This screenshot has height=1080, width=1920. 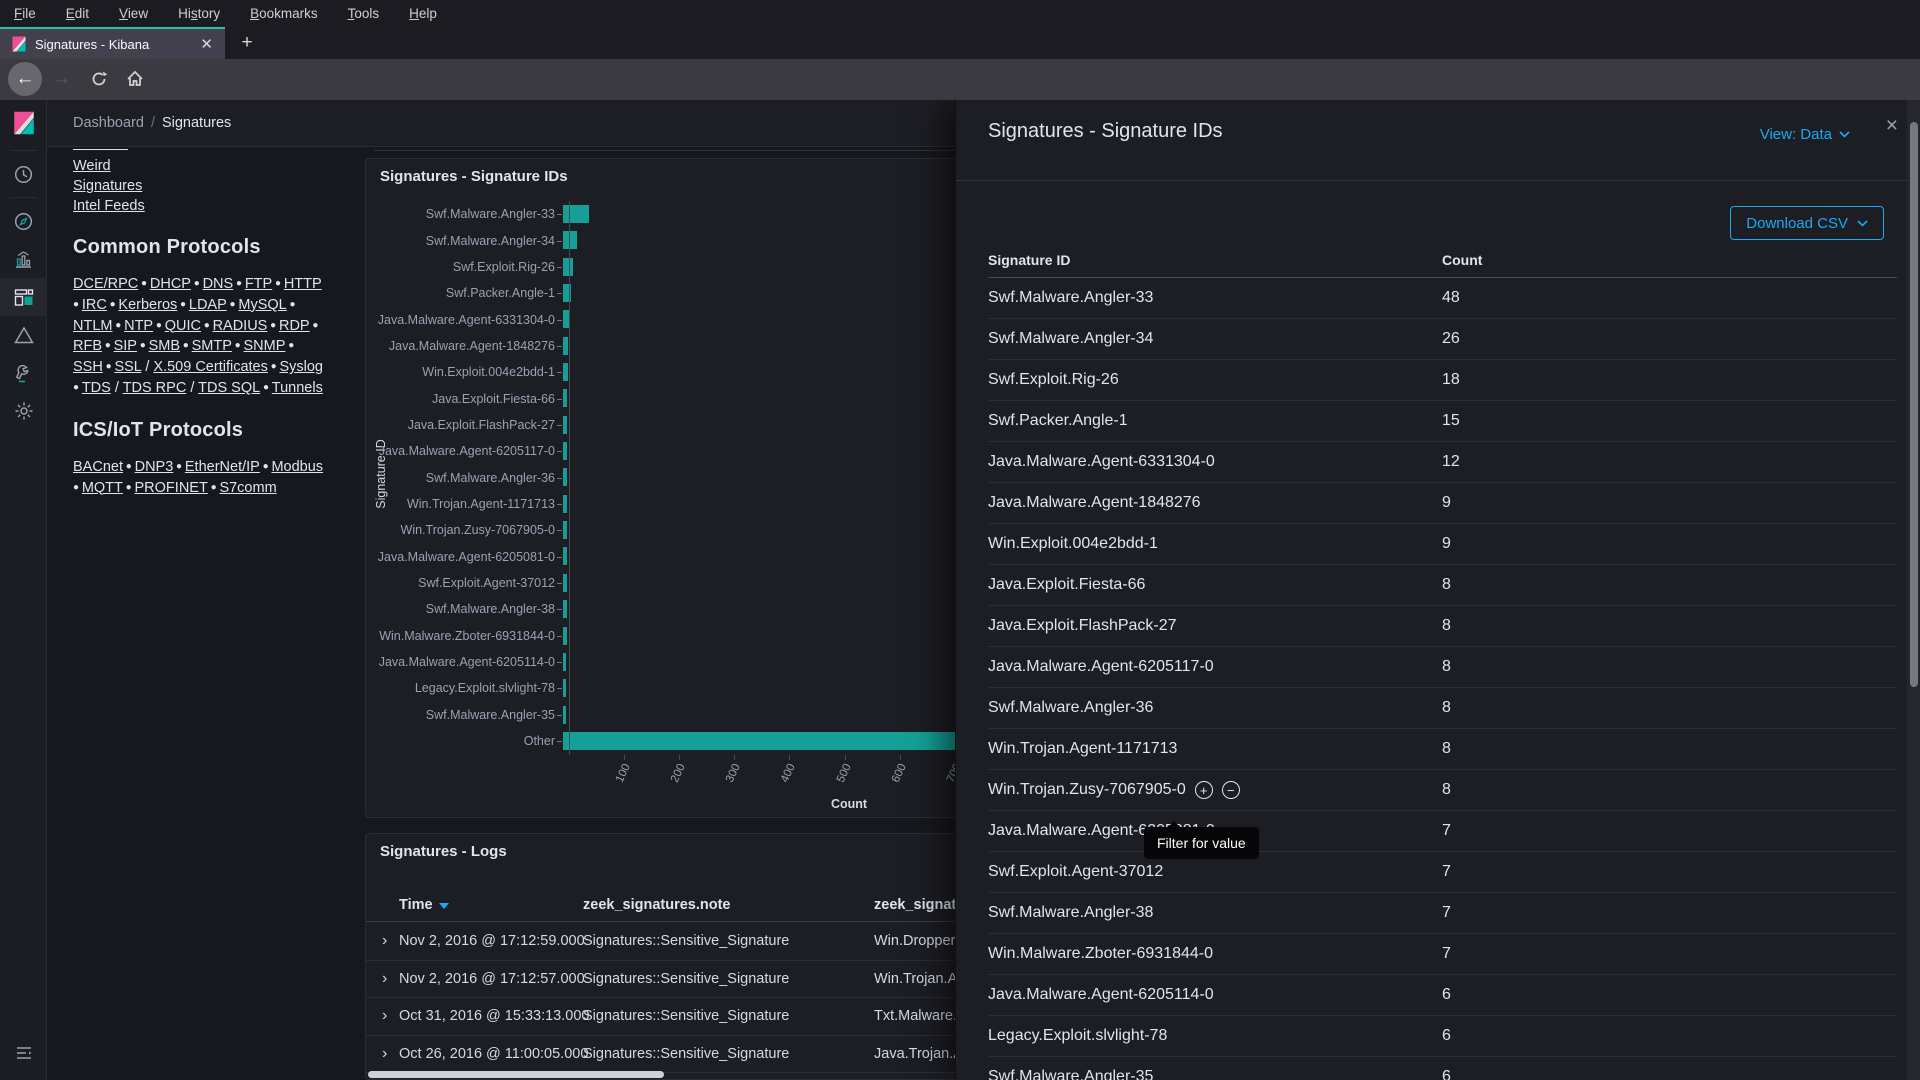 What do you see at coordinates (210, 367) in the screenshot?
I see `protocol-link: X.509 Certificates` at bounding box center [210, 367].